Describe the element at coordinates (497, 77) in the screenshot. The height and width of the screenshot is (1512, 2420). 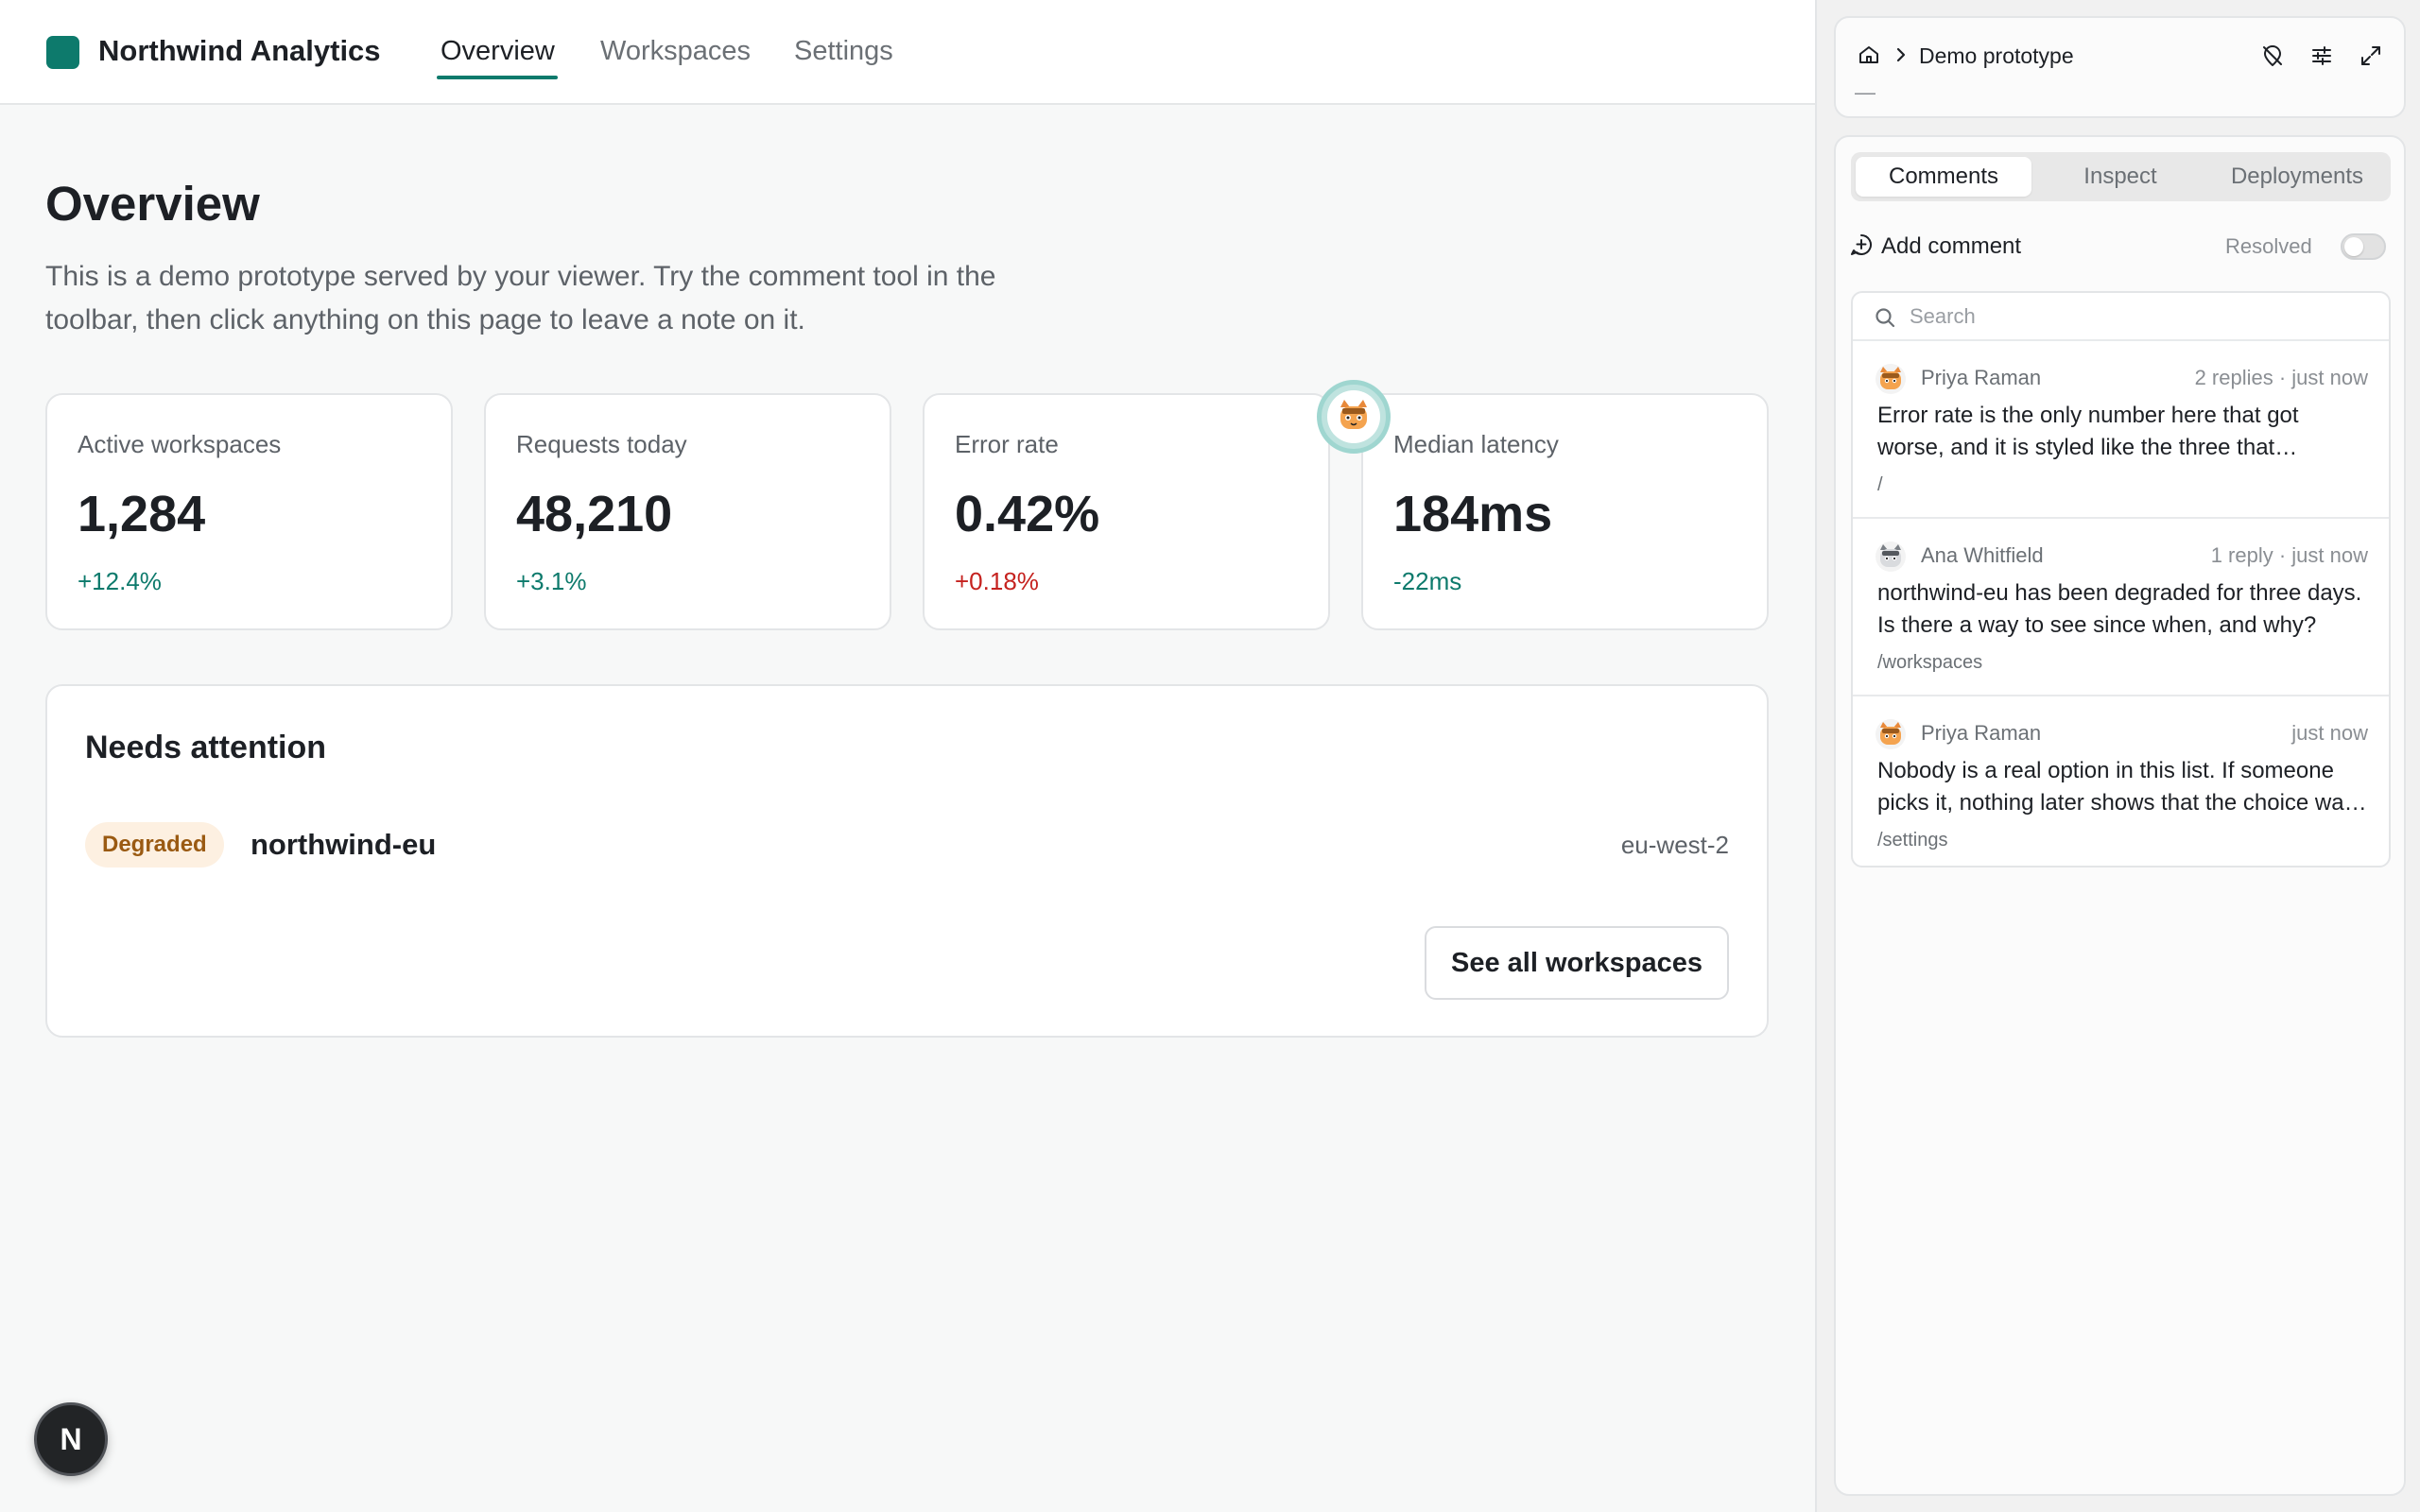
I see `nav-active-underline` at that location.